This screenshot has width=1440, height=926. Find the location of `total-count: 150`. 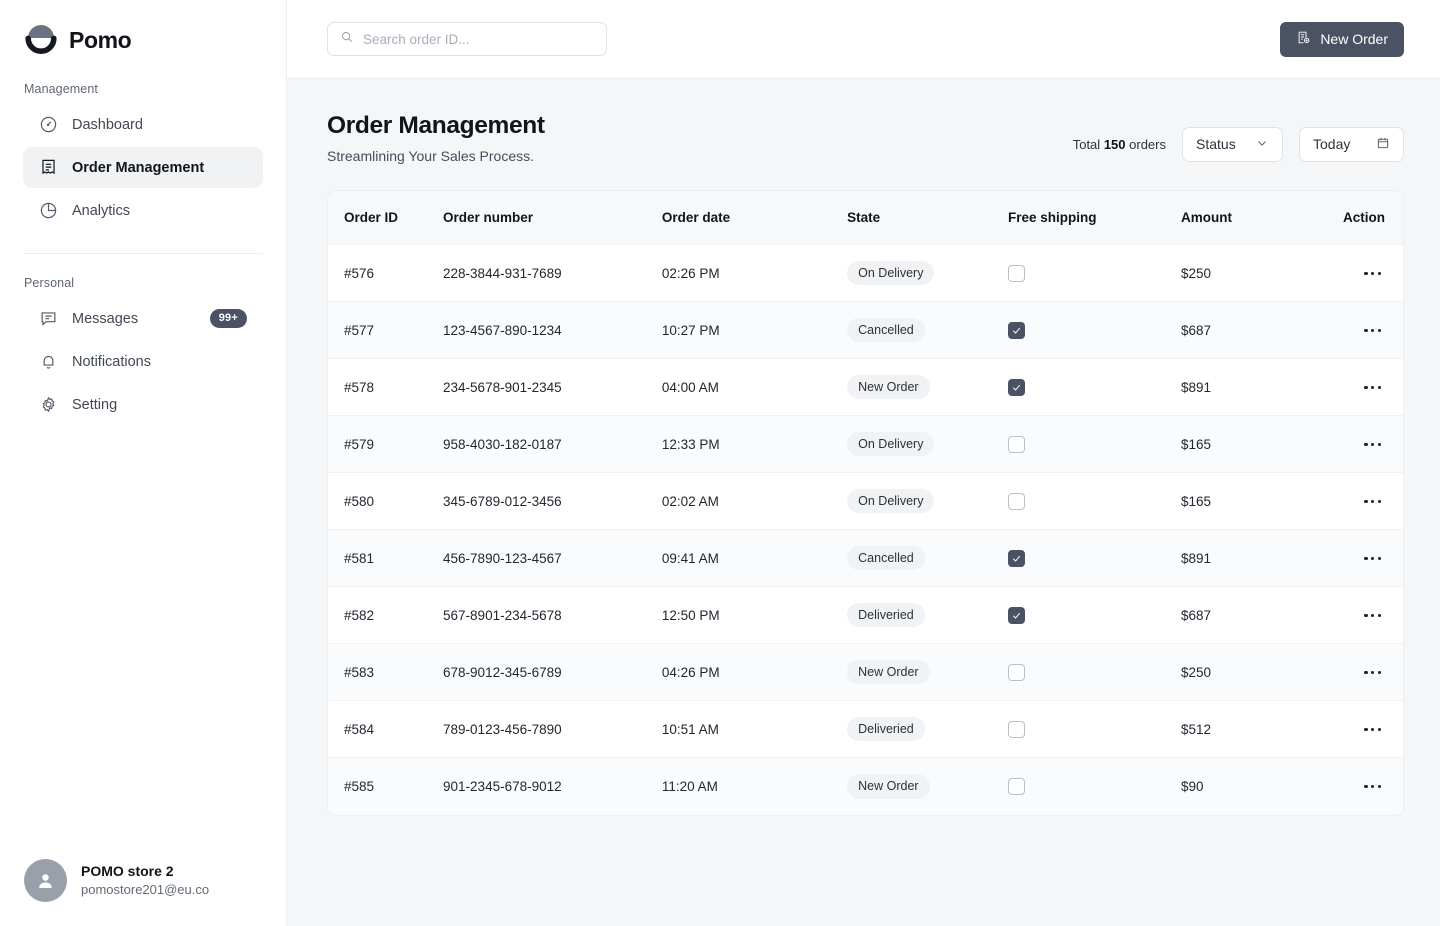

total-count: 150 is located at coordinates (1114, 144).